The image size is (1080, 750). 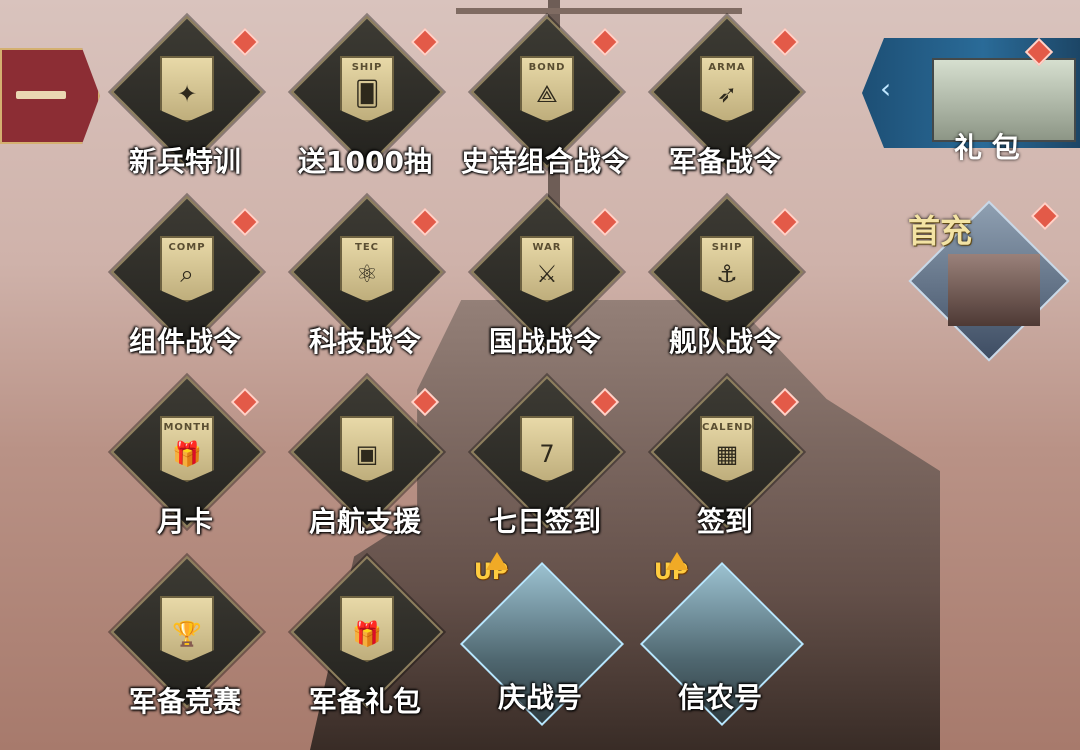 I want to click on crossed-swords-icon: ⚔, so click(x=547, y=274).